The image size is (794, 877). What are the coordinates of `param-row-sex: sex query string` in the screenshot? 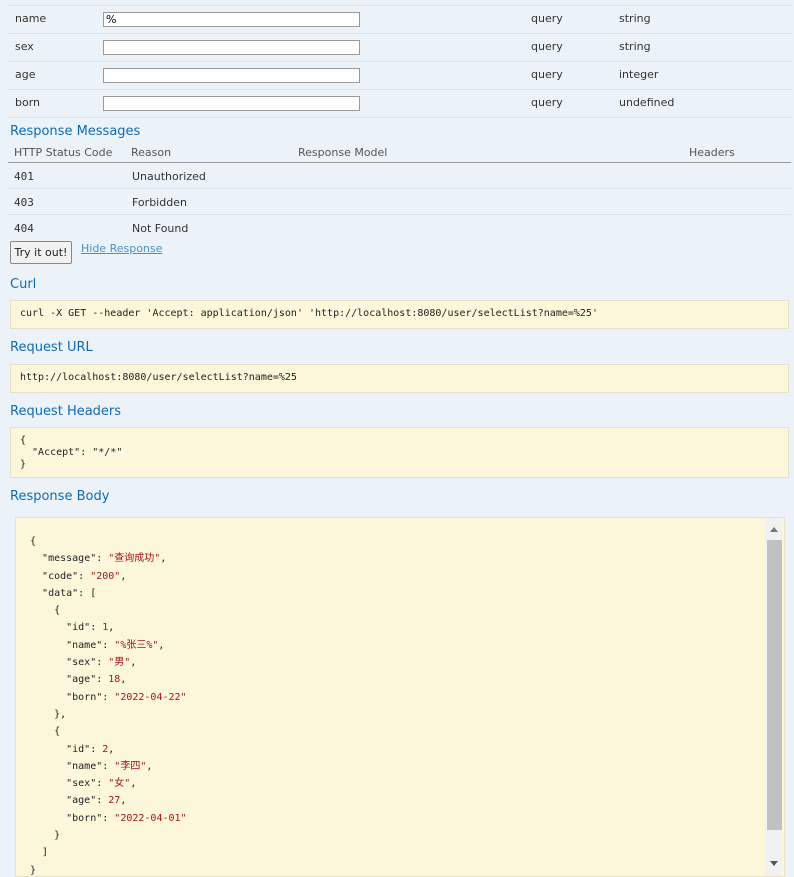 It's located at (400, 48).